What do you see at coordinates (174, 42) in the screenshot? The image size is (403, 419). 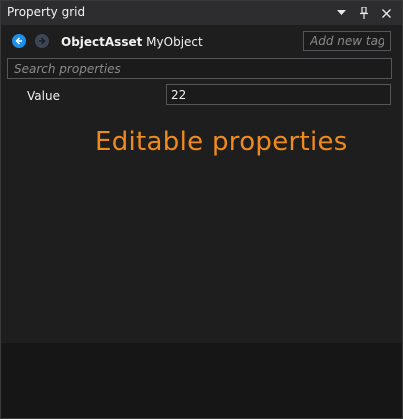 I see `object-name: MyObject` at bounding box center [174, 42].